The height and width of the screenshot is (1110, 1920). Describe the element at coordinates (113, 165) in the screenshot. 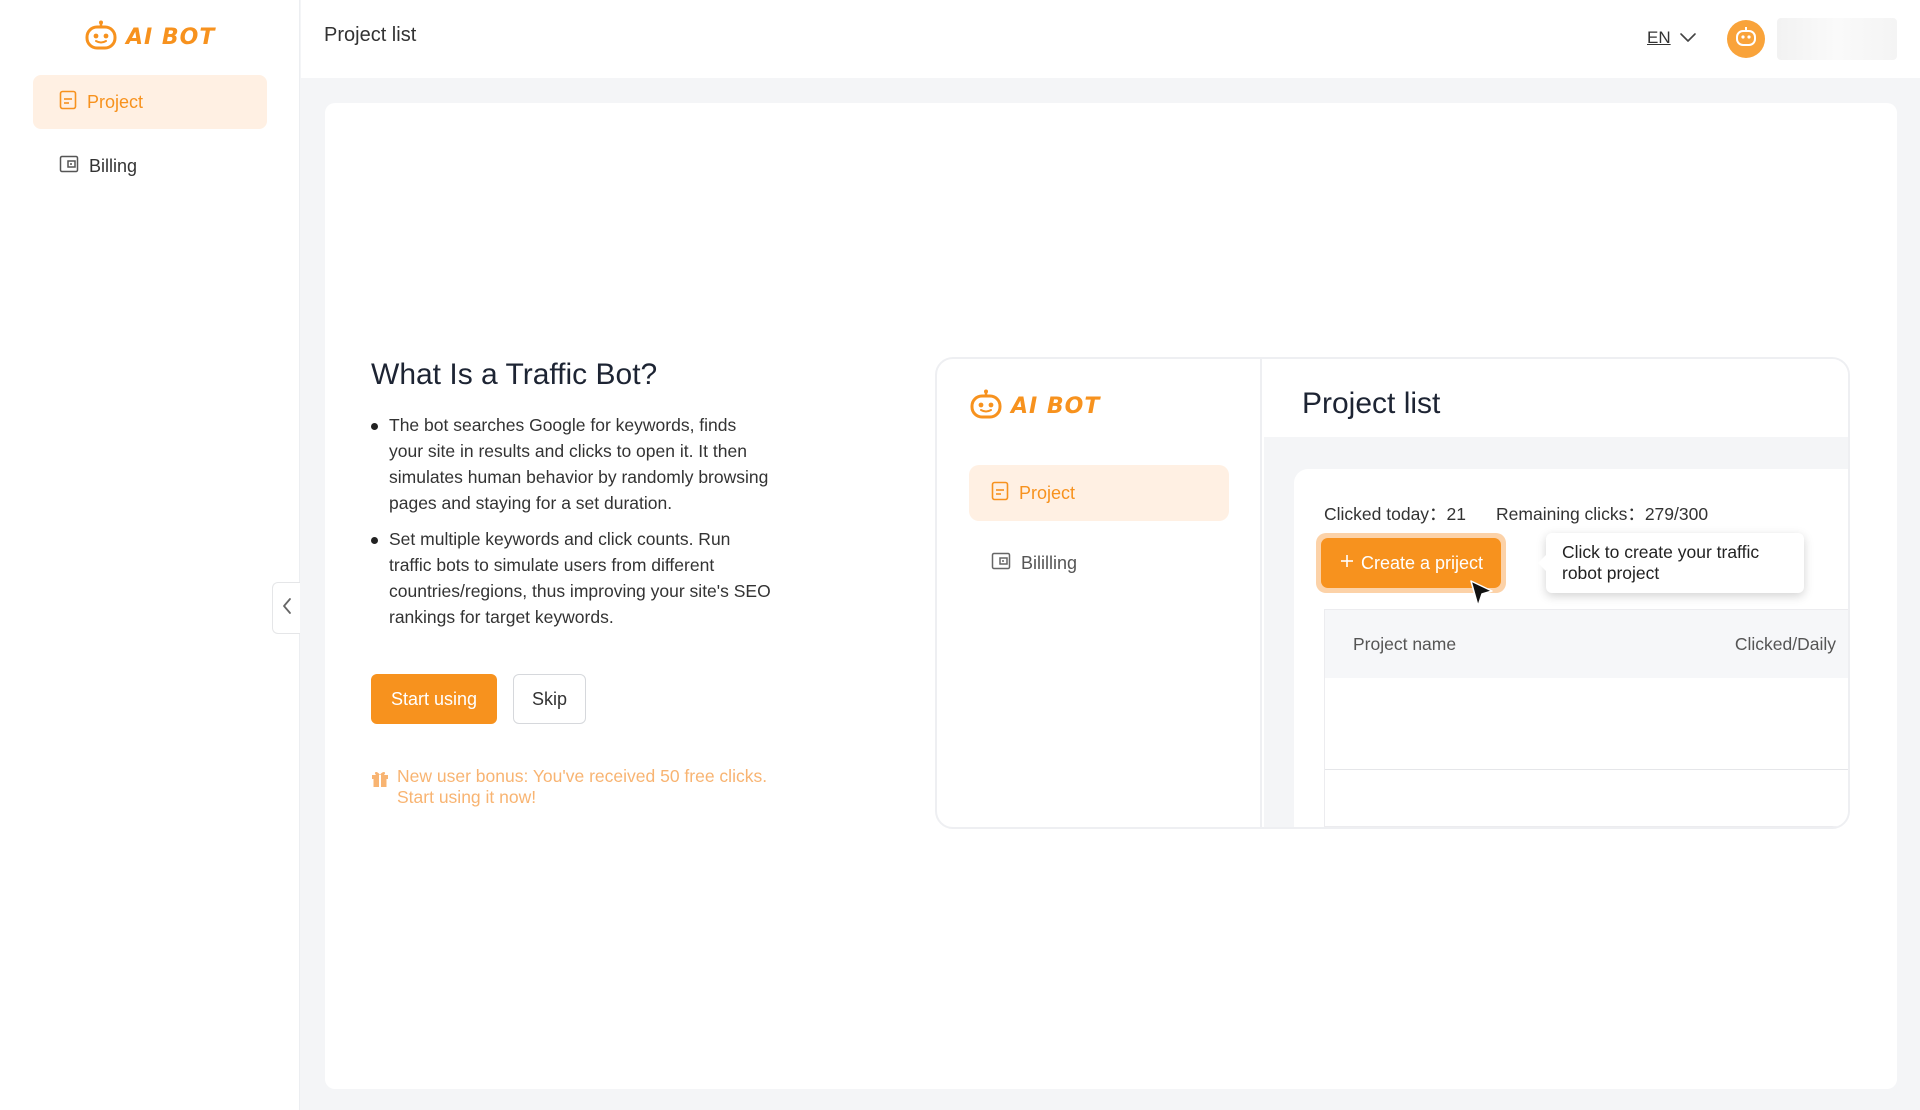

I see `sidebar-item-label: Billing` at that location.